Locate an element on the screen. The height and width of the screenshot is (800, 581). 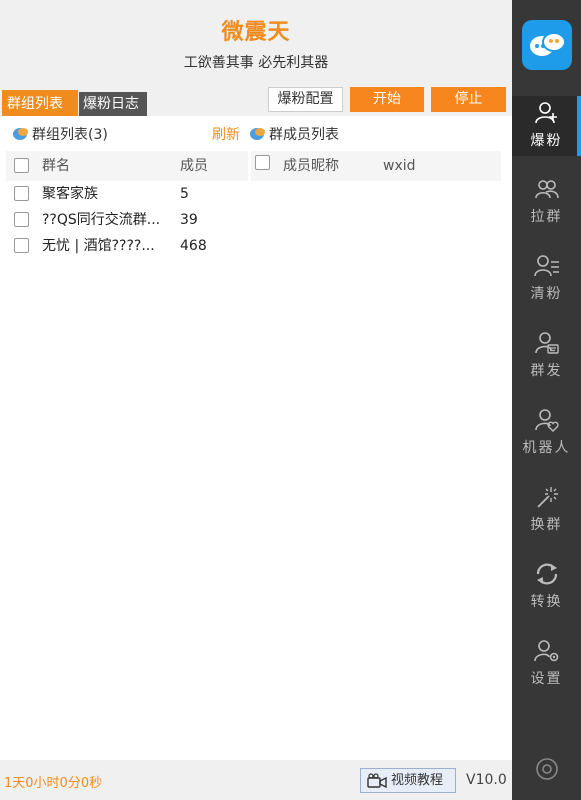
sidebar-item-label: 爆粉 is located at coordinates (546, 141).